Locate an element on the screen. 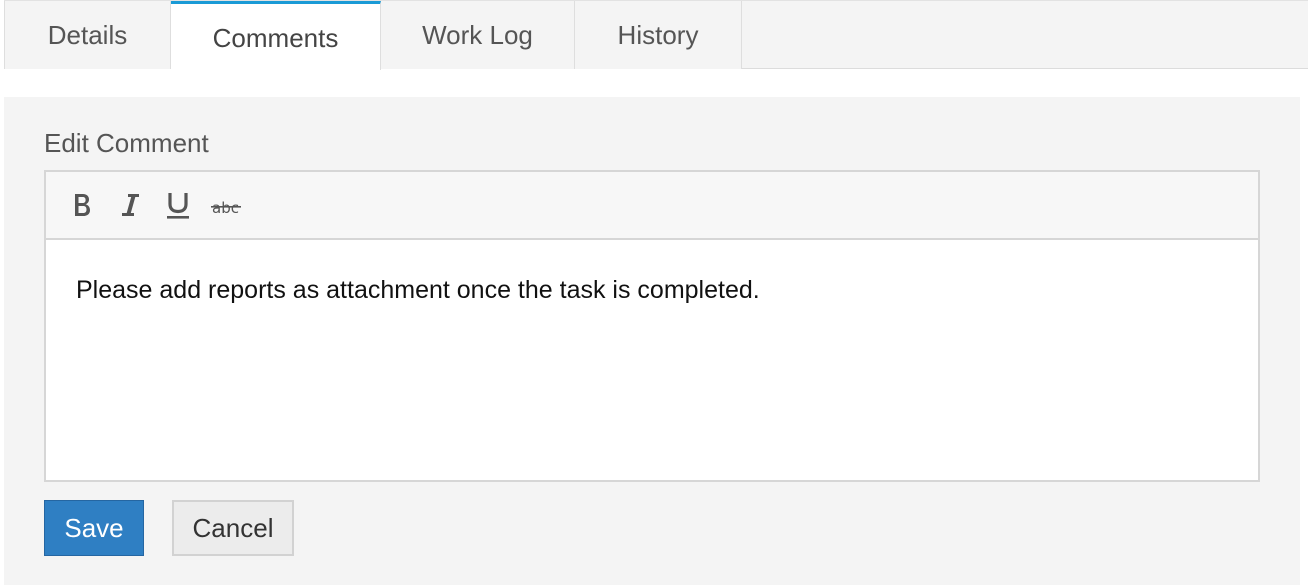  tab-work-log-label: Work Log is located at coordinates (477, 34).